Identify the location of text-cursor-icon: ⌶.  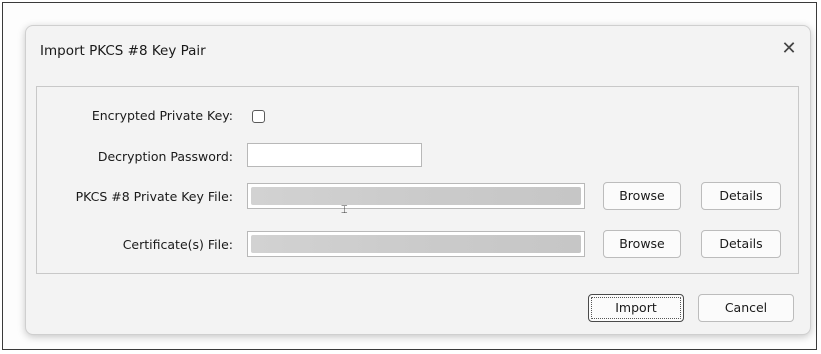
(344, 209).